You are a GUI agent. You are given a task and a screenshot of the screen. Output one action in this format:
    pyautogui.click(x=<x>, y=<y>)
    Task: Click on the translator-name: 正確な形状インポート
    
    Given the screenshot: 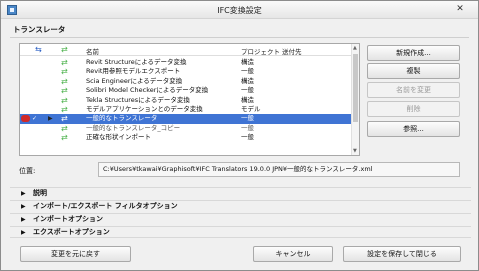 What is the action you would take?
    pyautogui.click(x=118, y=137)
    